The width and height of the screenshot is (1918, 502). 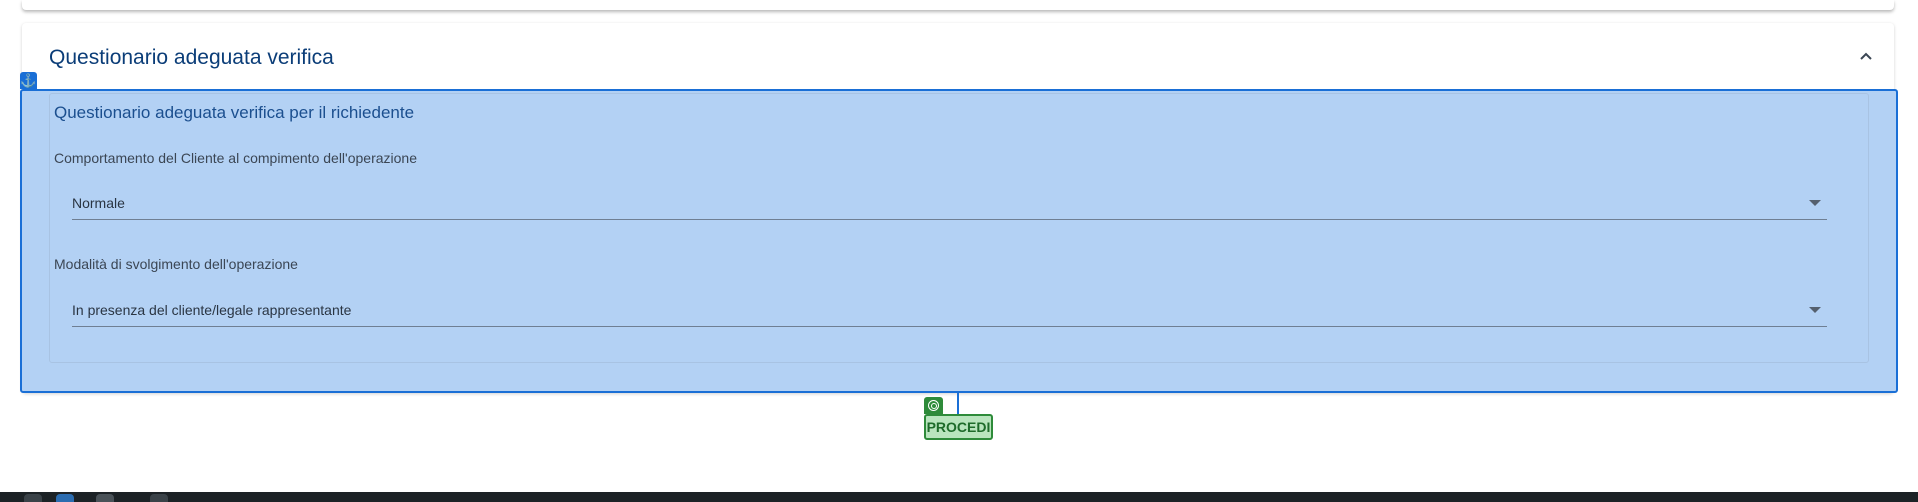 What do you see at coordinates (958, 5) in the screenshot?
I see `previous-card` at bounding box center [958, 5].